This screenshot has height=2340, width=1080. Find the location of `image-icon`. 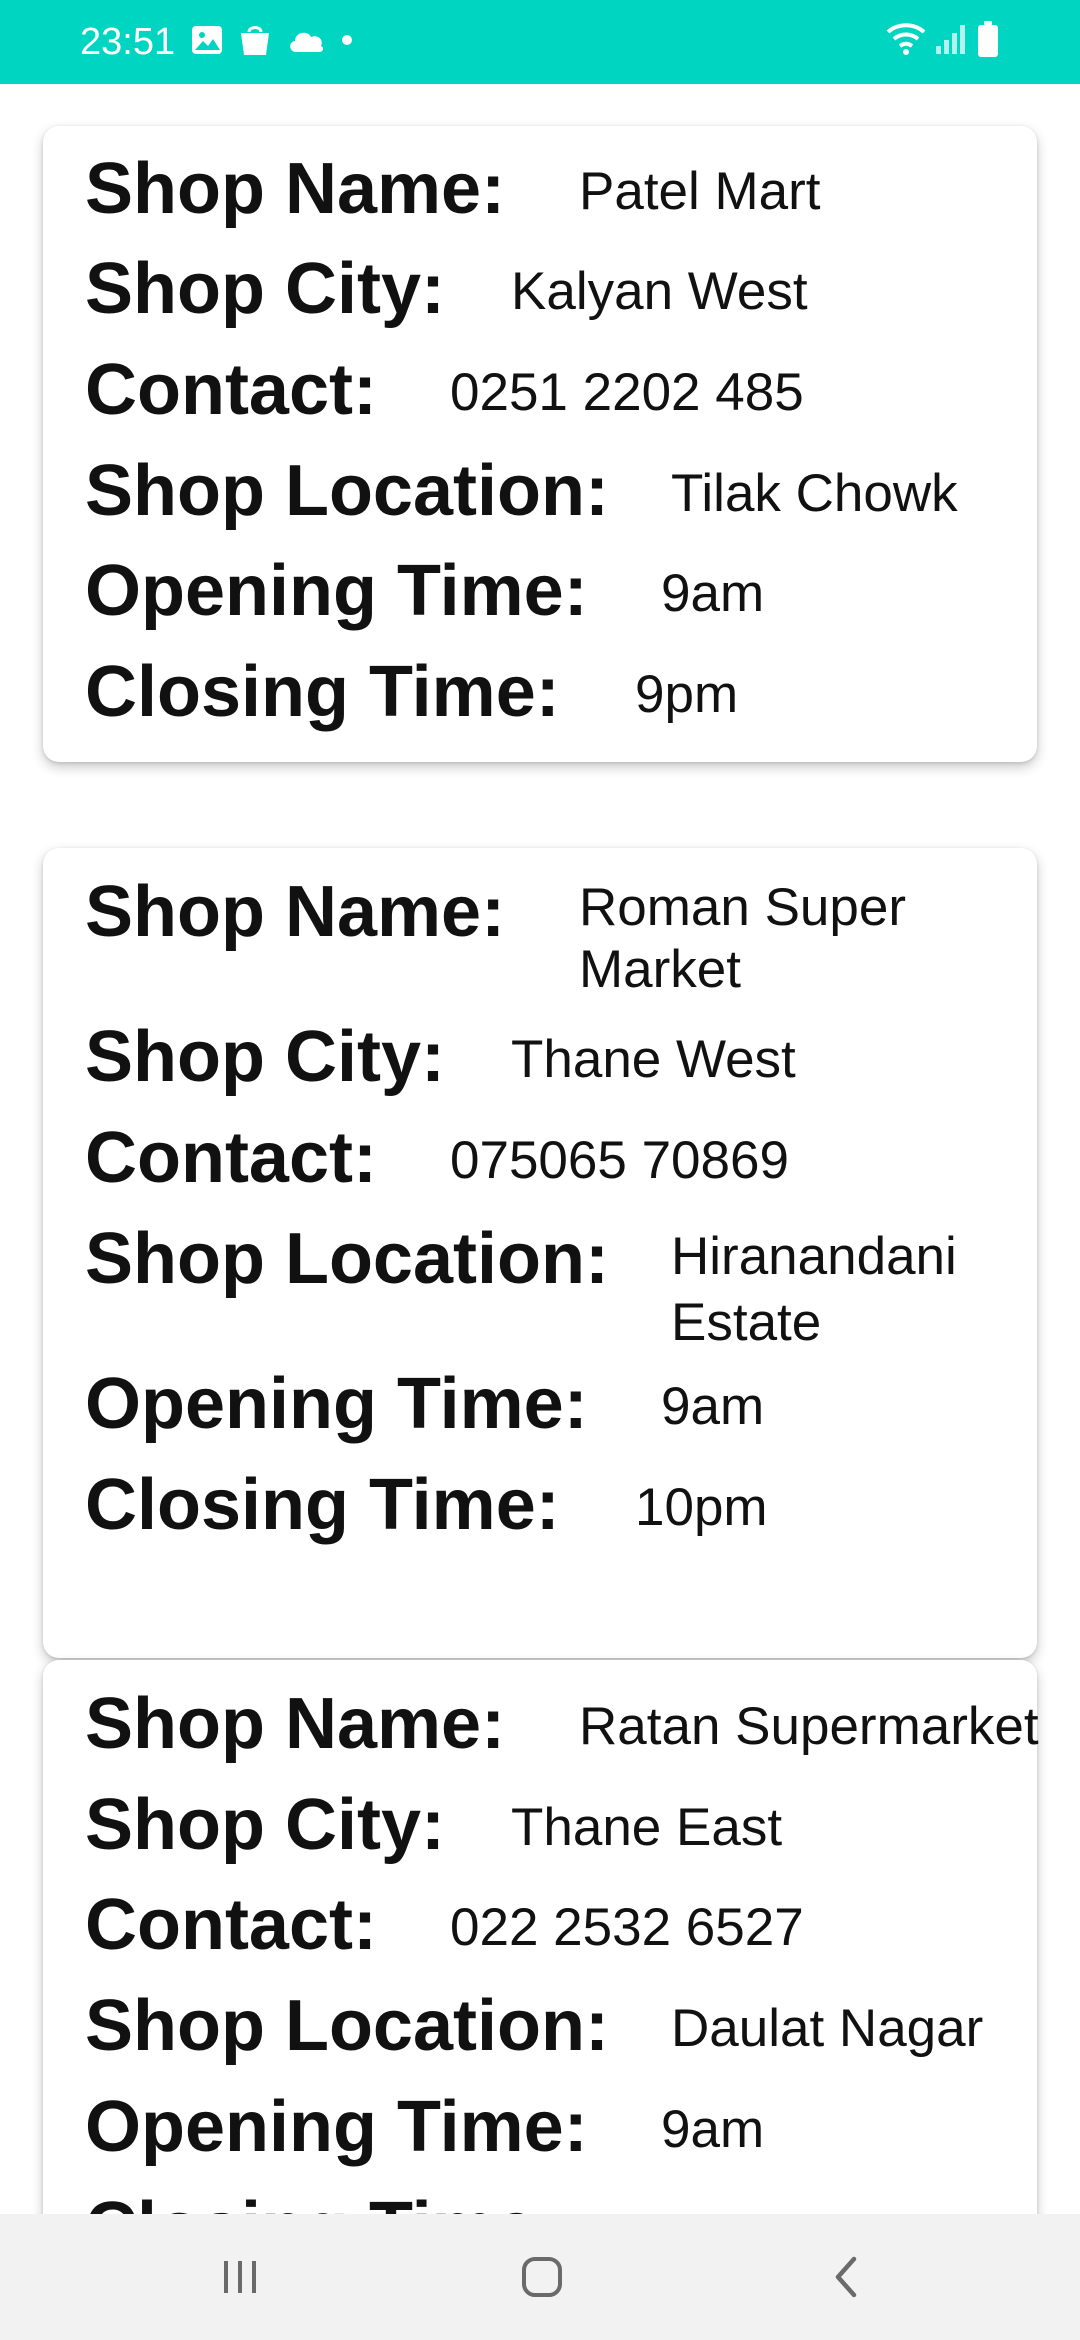

image-icon is located at coordinates (207, 40).